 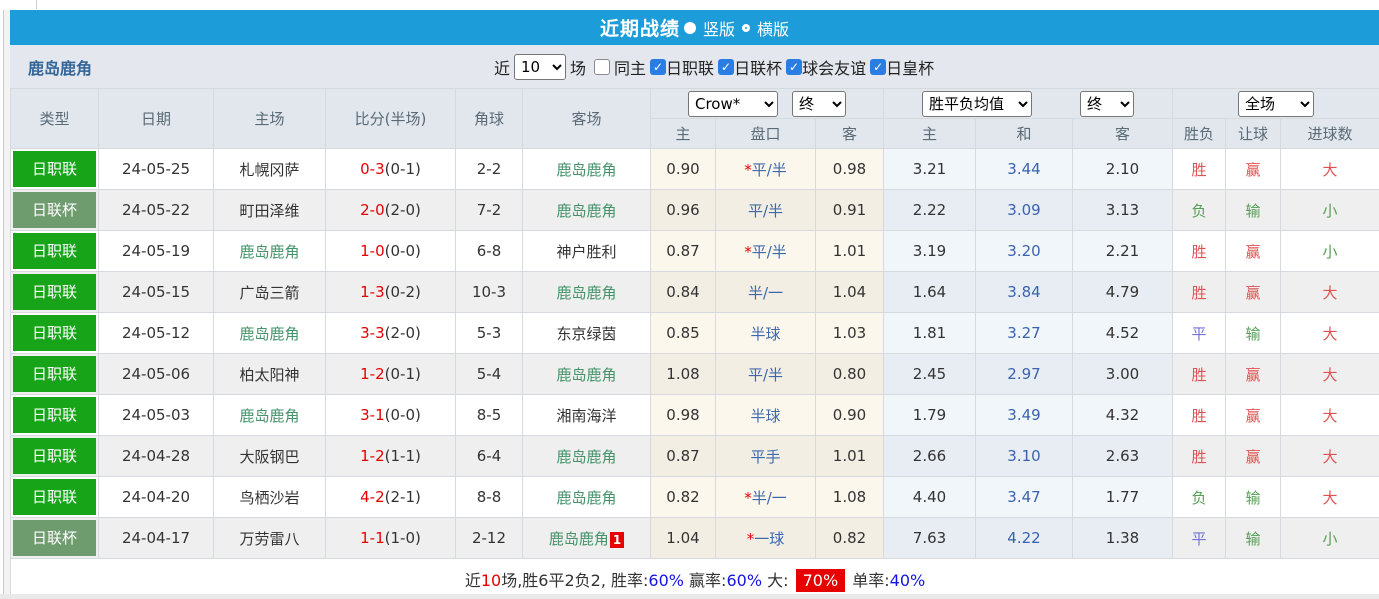 What do you see at coordinates (929, 374) in the screenshot?
I see `eu-home-odds: 2.45` at bounding box center [929, 374].